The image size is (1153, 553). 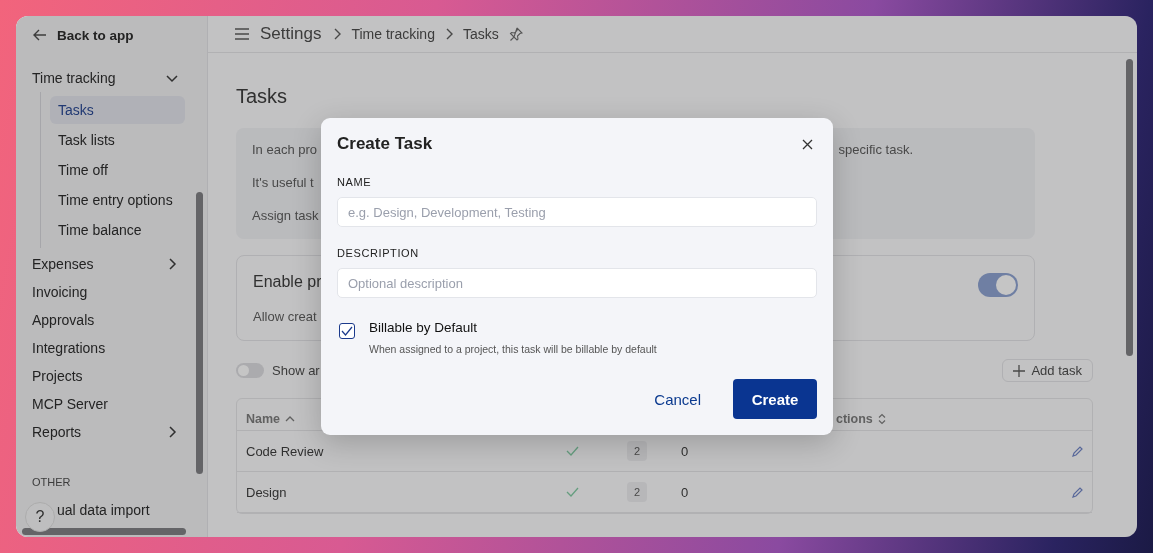 I want to click on table-cell-text: Code Review, so click(x=285, y=451).